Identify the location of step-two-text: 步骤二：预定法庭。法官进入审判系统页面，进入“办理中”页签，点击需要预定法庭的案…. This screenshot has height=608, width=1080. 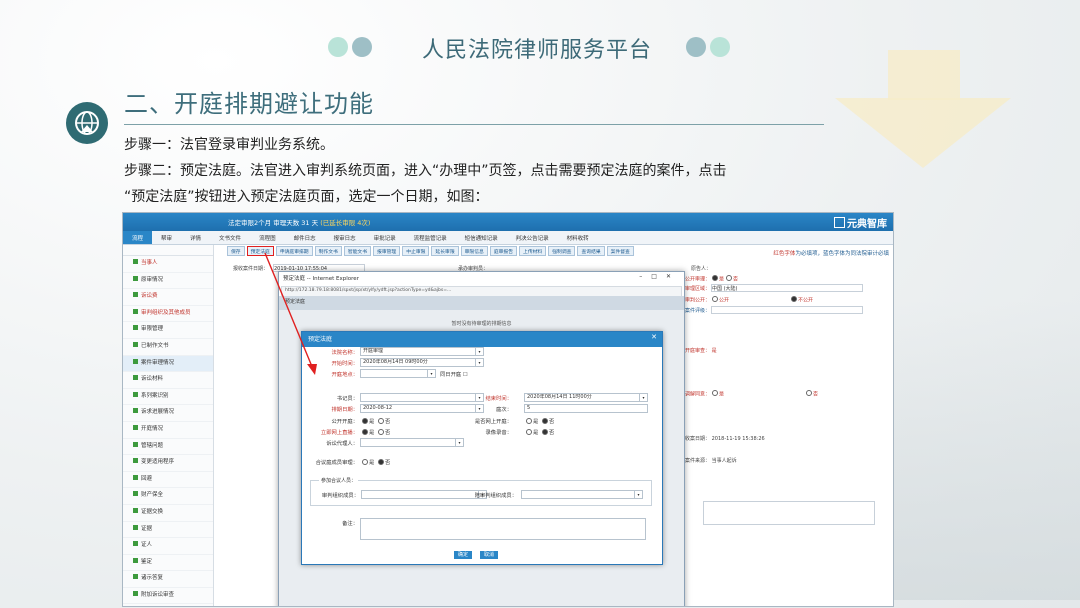
(425, 171).